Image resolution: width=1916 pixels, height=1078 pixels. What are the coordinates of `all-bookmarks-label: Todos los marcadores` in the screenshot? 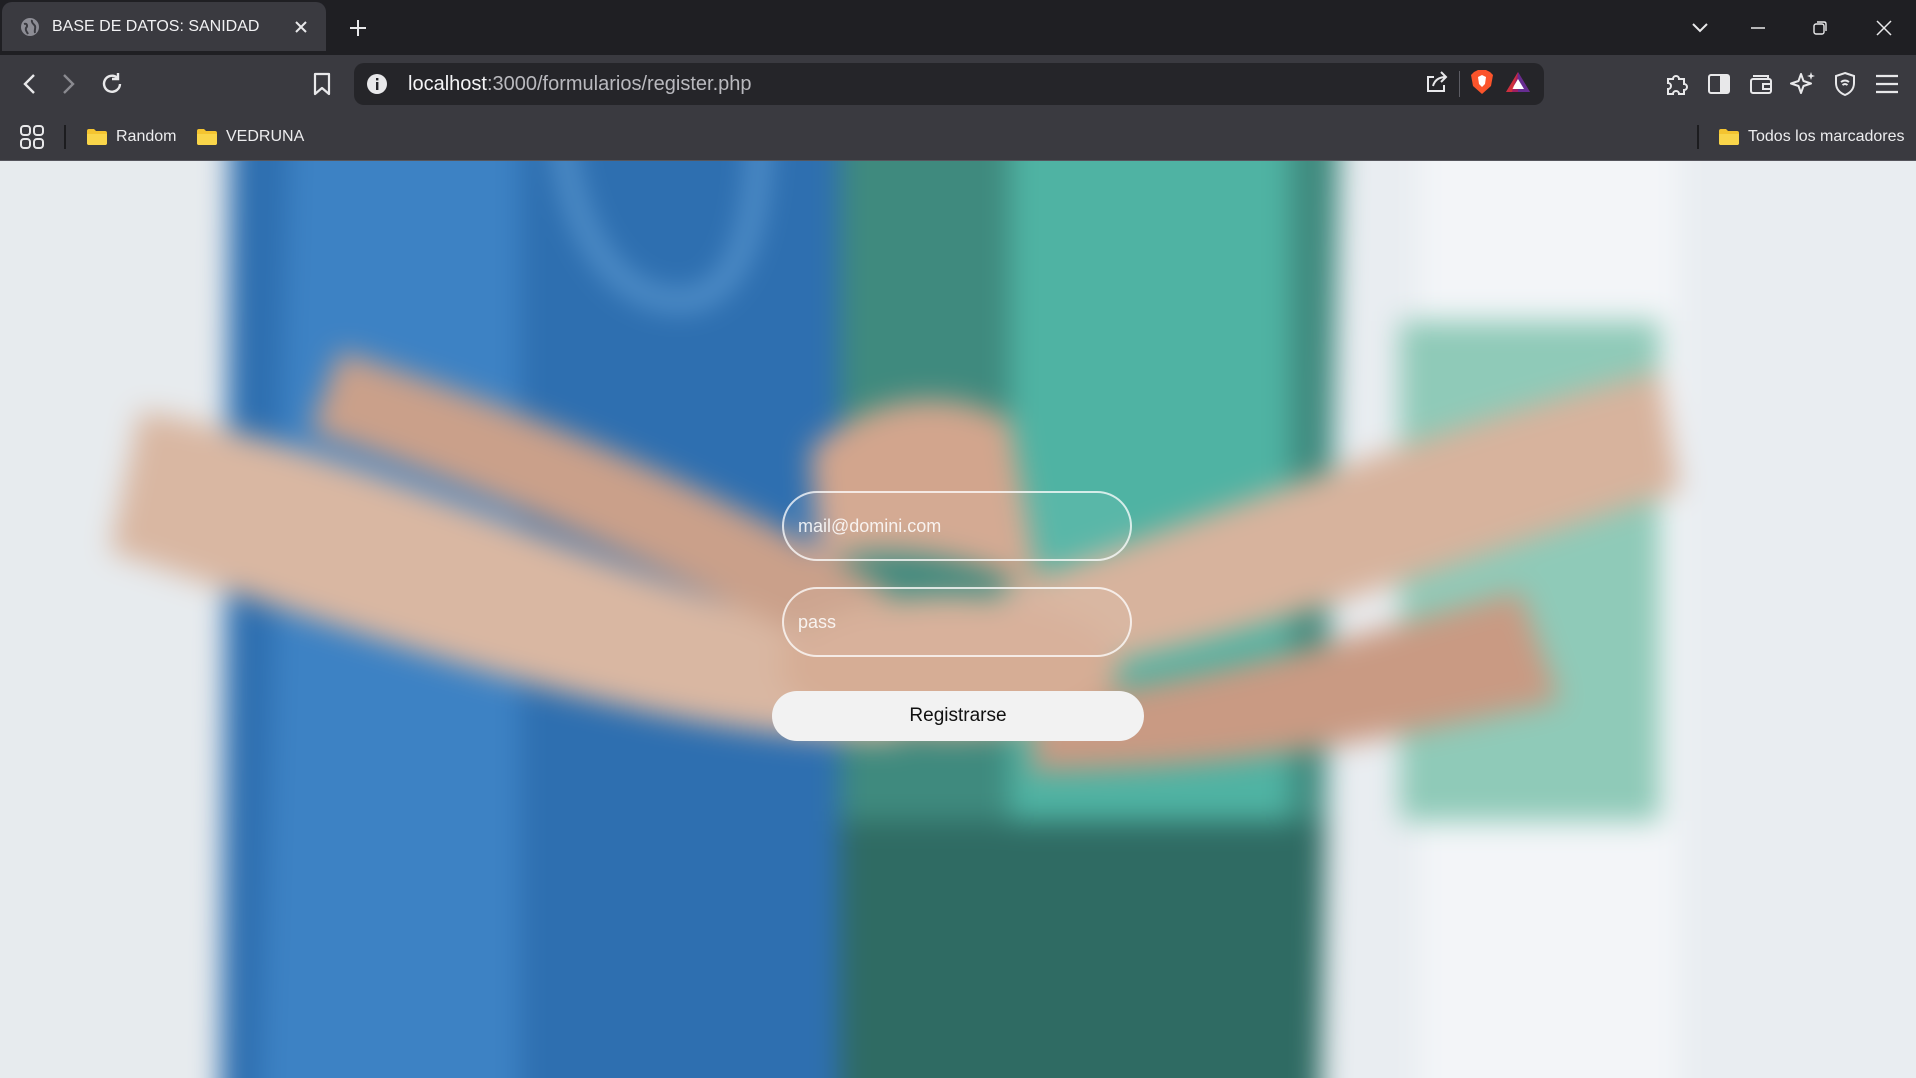 It's located at (1826, 136).